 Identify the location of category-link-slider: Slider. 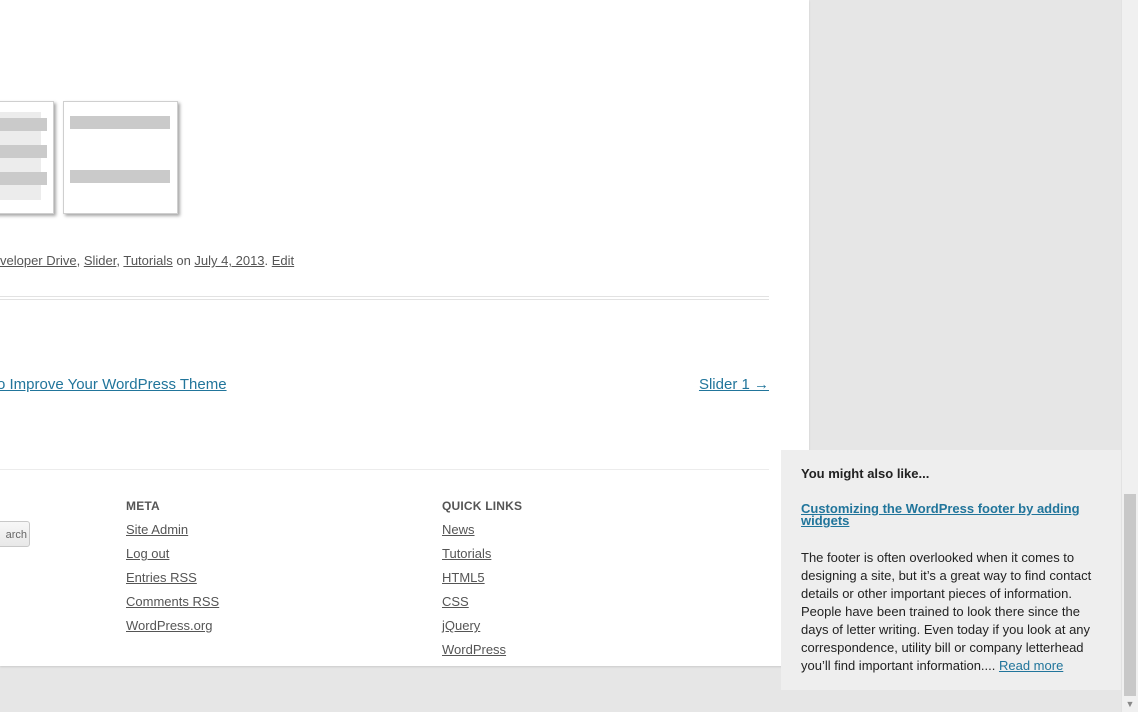
(100, 260).